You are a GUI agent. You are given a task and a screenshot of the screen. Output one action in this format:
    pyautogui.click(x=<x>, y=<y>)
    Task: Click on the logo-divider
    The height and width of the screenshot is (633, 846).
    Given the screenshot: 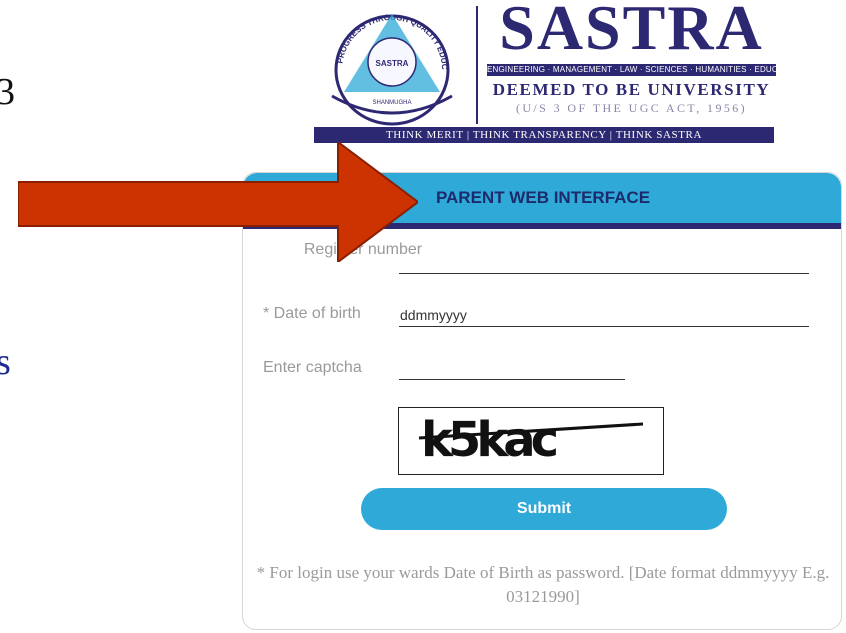 What is the action you would take?
    pyautogui.click(x=477, y=65)
    